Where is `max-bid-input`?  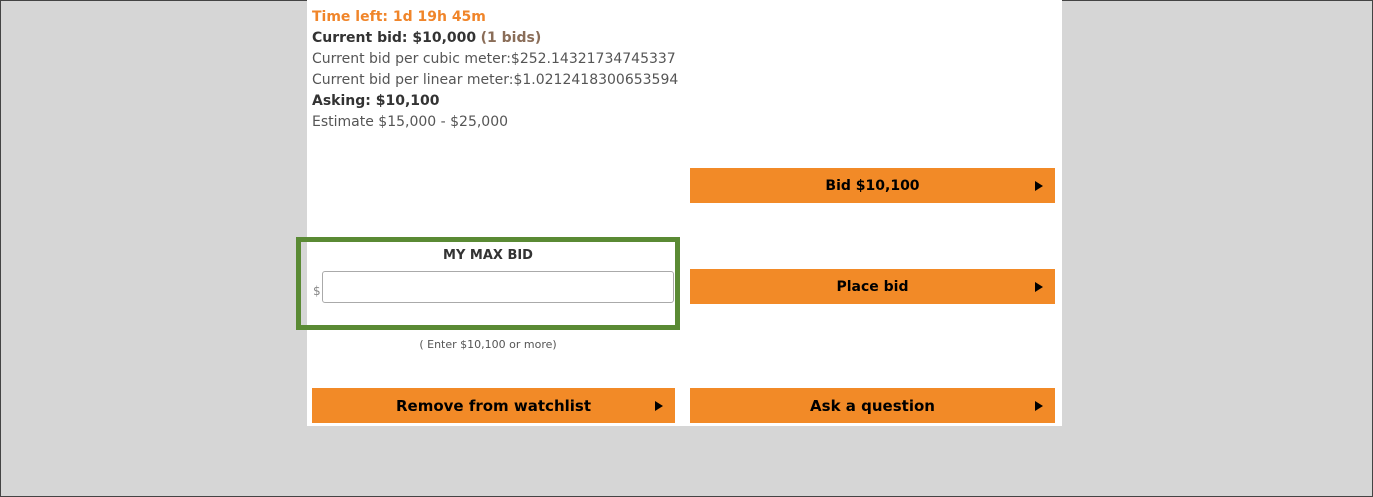 max-bid-input is located at coordinates (498, 287).